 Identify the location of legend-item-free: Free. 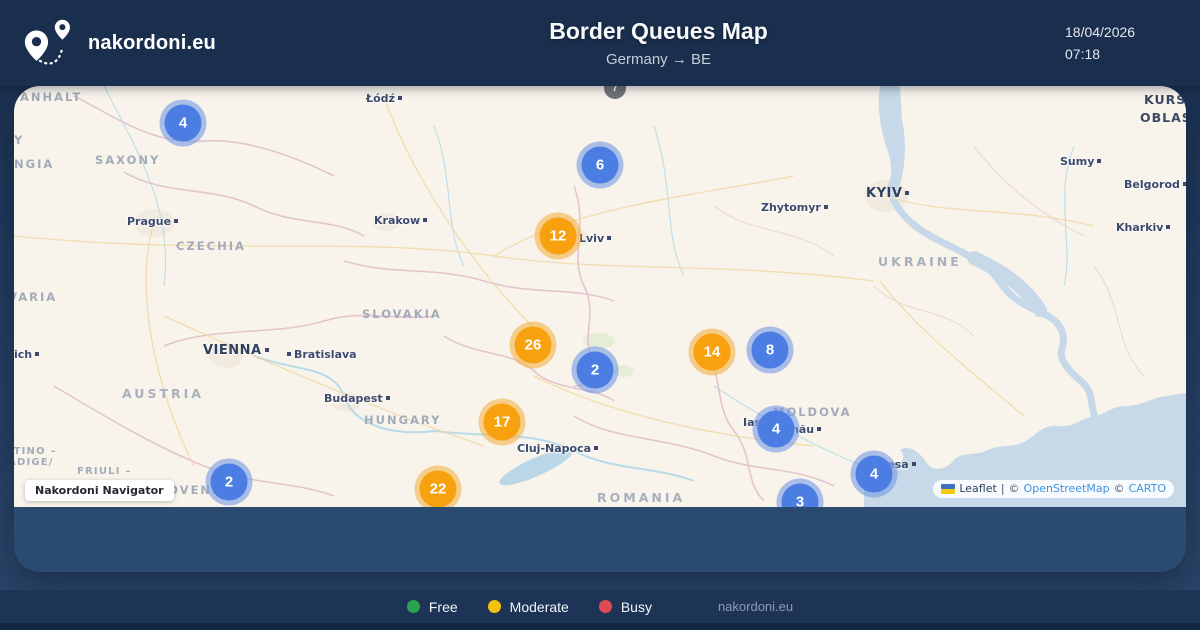
(432, 606).